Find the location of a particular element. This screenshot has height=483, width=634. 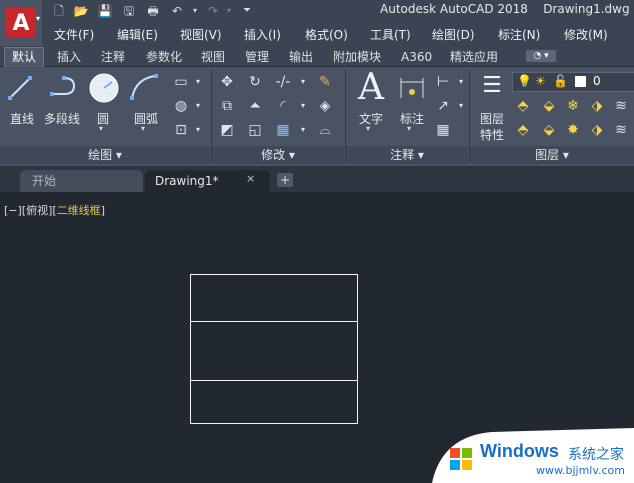

erase-icon: ✎ is located at coordinates (325, 82).